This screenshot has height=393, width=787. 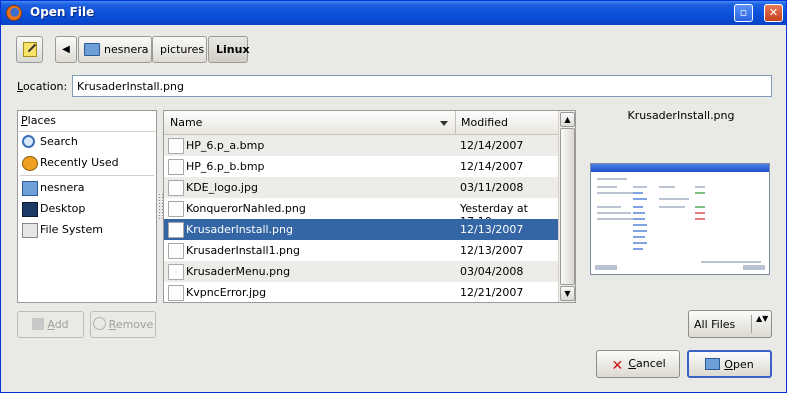 What do you see at coordinates (361, 145) in the screenshot?
I see `file-row: HP_6.p_a.bmp 12/14/2007` at bounding box center [361, 145].